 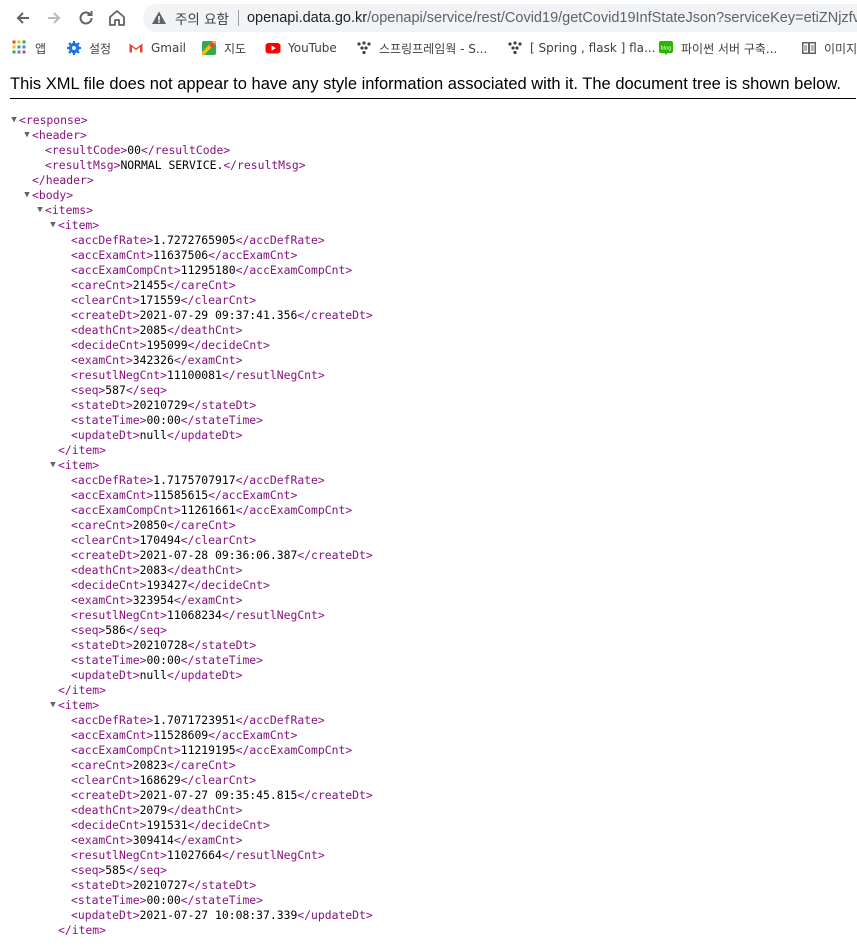 What do you see at coordinates (433, 405) in the screenshot?
I see `xml-leaf-stateDt: <stateDt> 20210729 </stateDt>` at bounding box center [433, 405].